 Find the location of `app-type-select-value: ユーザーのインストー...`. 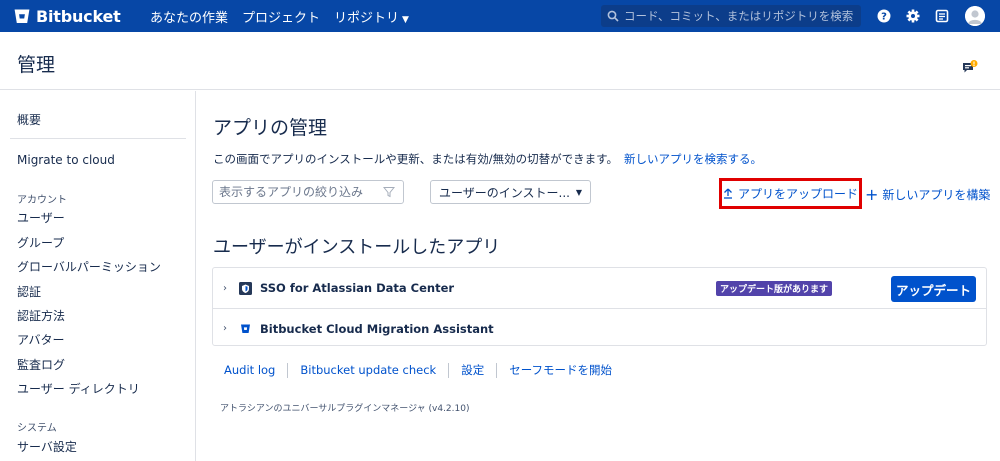

app-type-select-value: ユーザーのインストー... is located at coordinates (504, 192).